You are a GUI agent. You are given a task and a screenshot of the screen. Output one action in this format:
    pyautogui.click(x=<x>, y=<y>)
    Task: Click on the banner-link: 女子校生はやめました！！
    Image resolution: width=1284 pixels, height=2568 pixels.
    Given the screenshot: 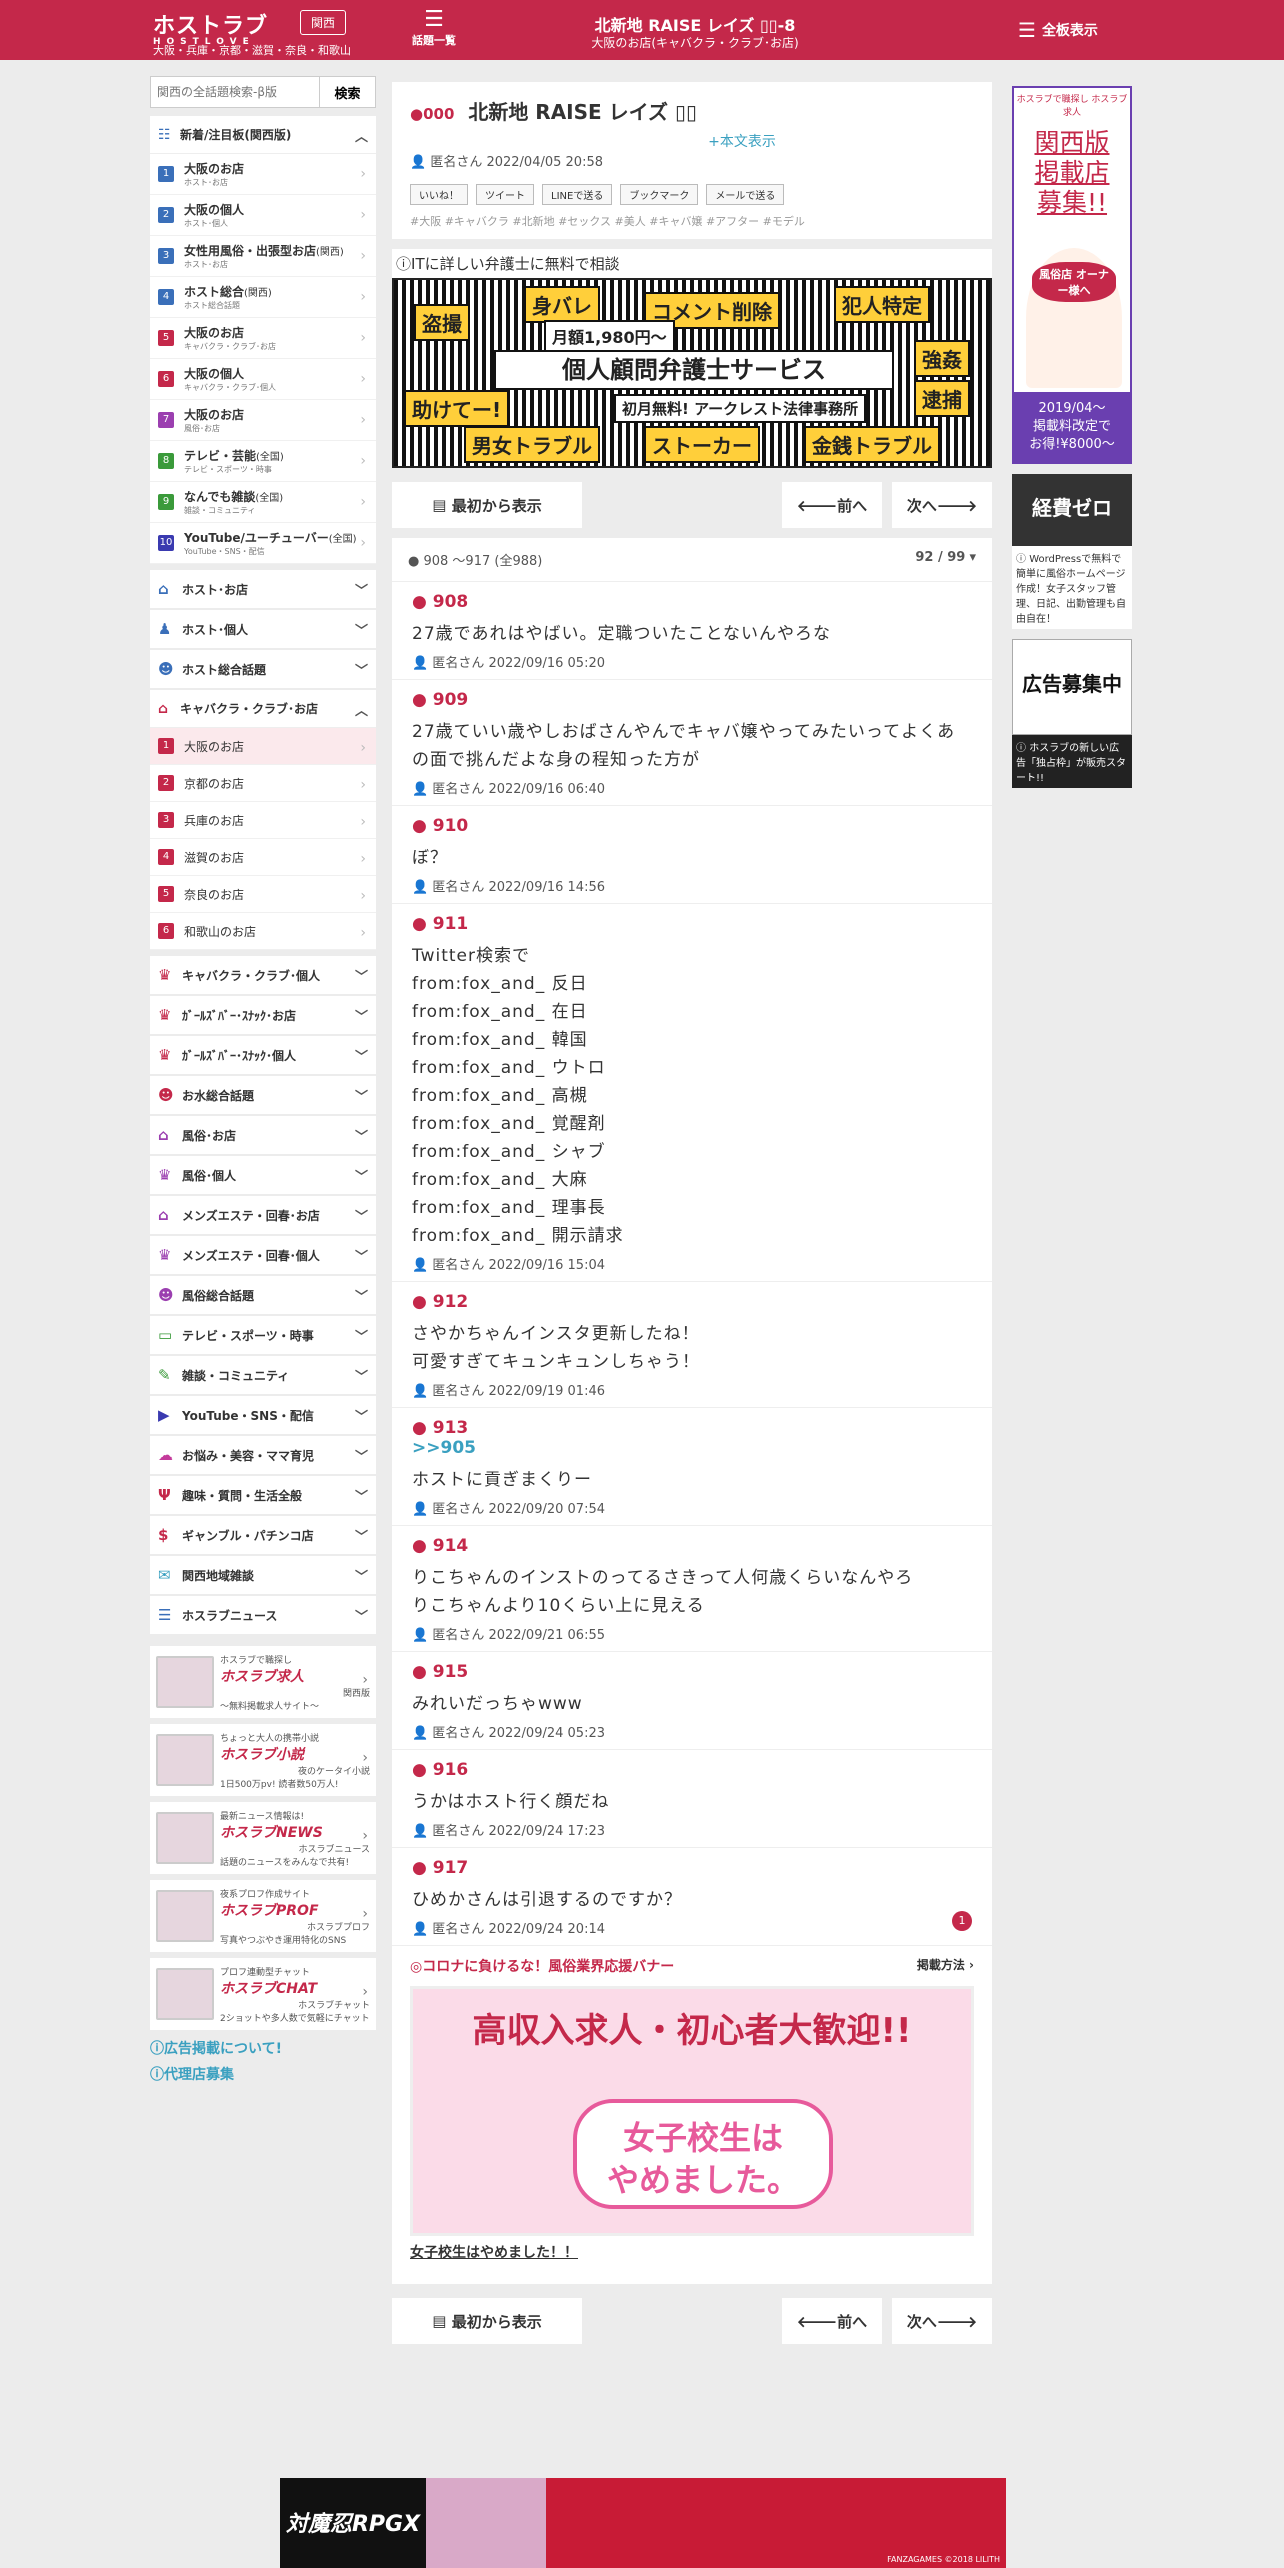 What is the action you would take?
    pyautogui.click(x=692, y=2258)
    